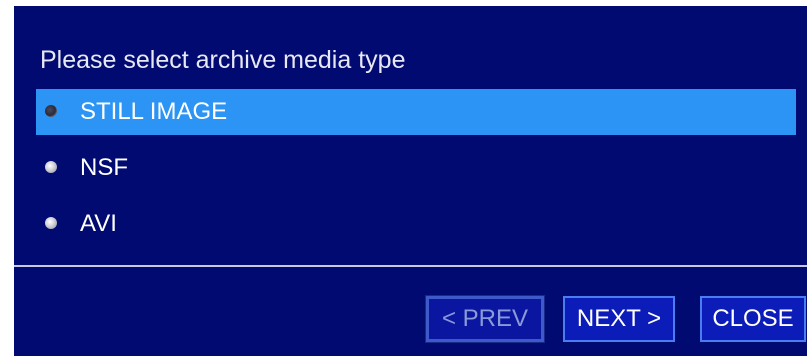 The image size is (807, 356). I want to click on divider, so click(410, 266).